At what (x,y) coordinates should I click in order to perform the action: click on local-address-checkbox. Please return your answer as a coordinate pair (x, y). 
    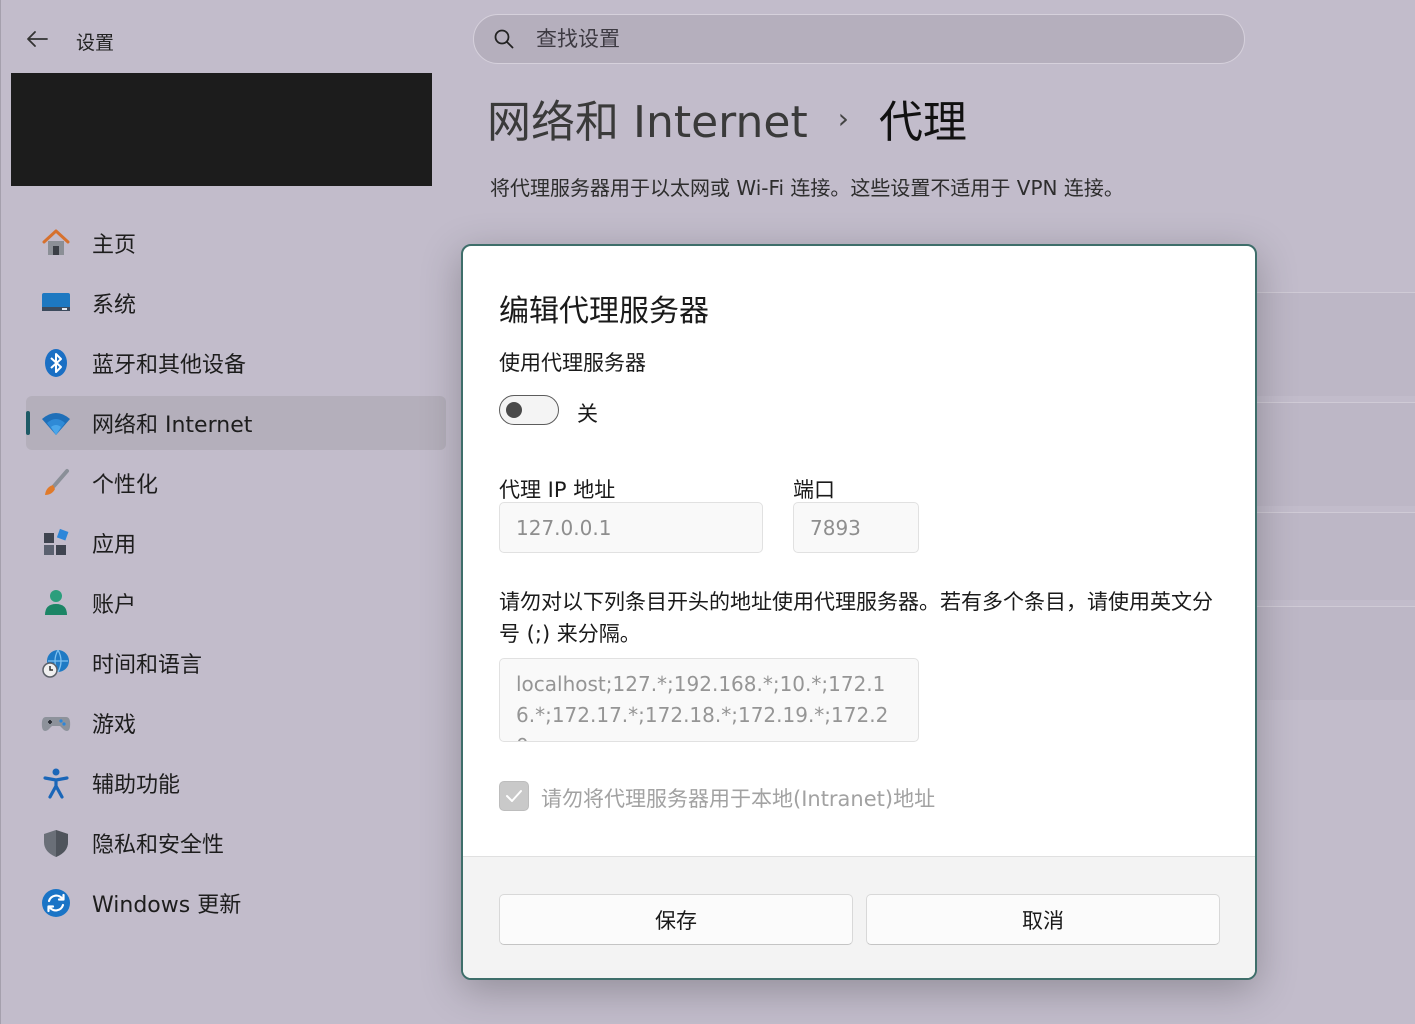
    Looking at the image, I should click on (514, 796).